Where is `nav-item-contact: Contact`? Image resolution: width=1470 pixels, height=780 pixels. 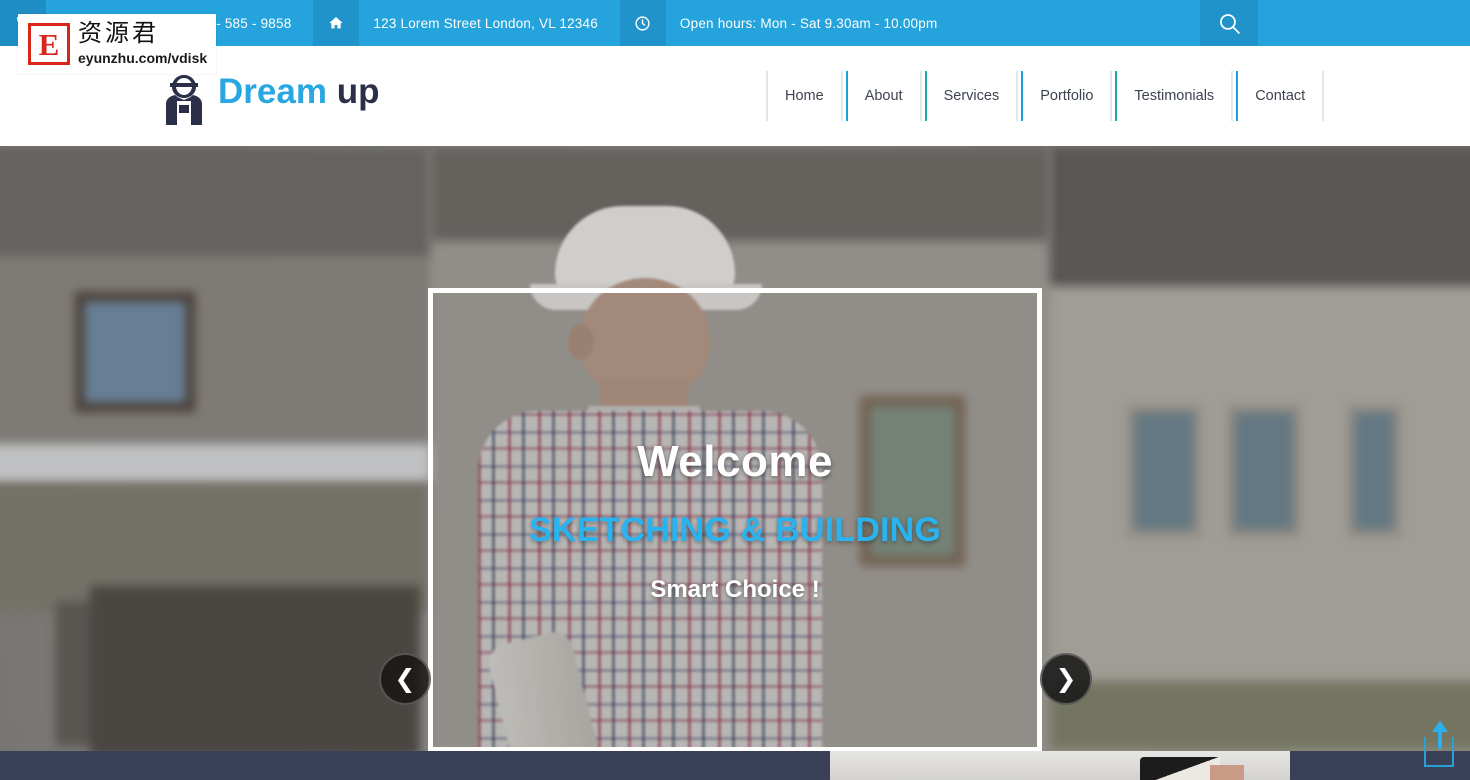
nav-item-contact: Contact is located at coordinates (1280, 96).